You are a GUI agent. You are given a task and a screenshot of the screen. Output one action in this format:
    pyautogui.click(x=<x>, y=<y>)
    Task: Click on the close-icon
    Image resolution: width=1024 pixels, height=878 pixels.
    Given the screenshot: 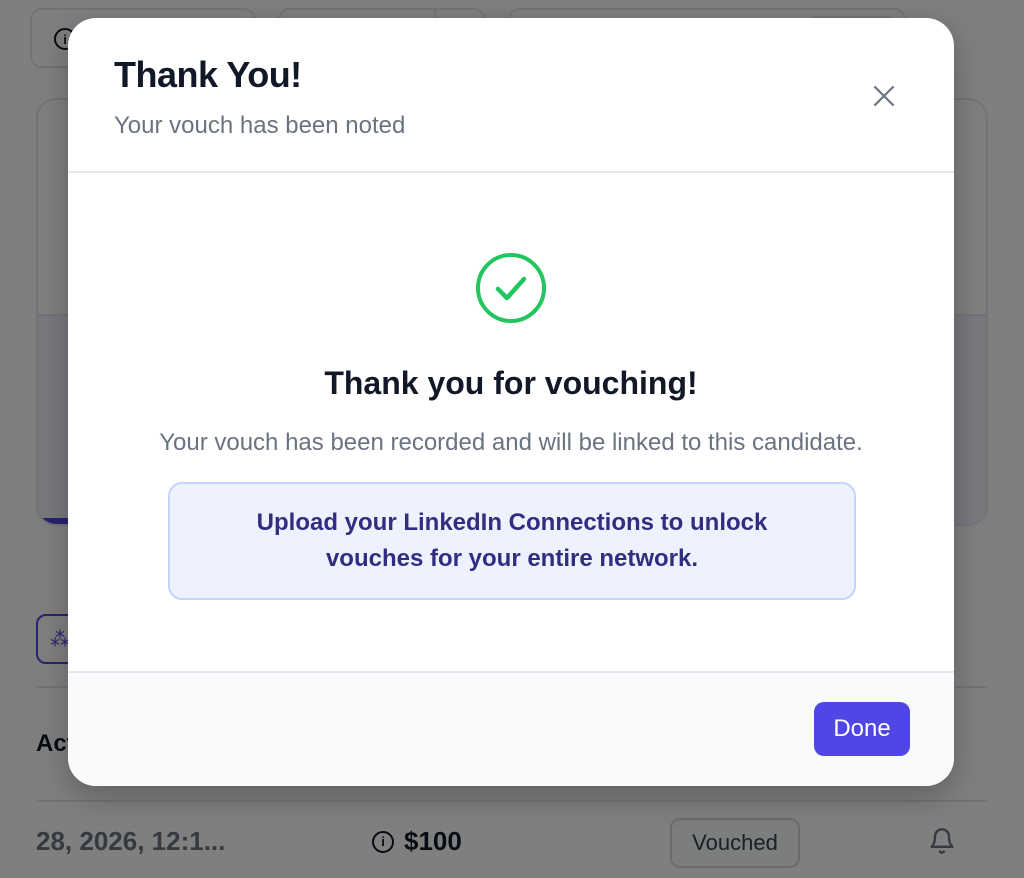 What is the action you would take?
    pyautogui.click(x=884, y=96)
    